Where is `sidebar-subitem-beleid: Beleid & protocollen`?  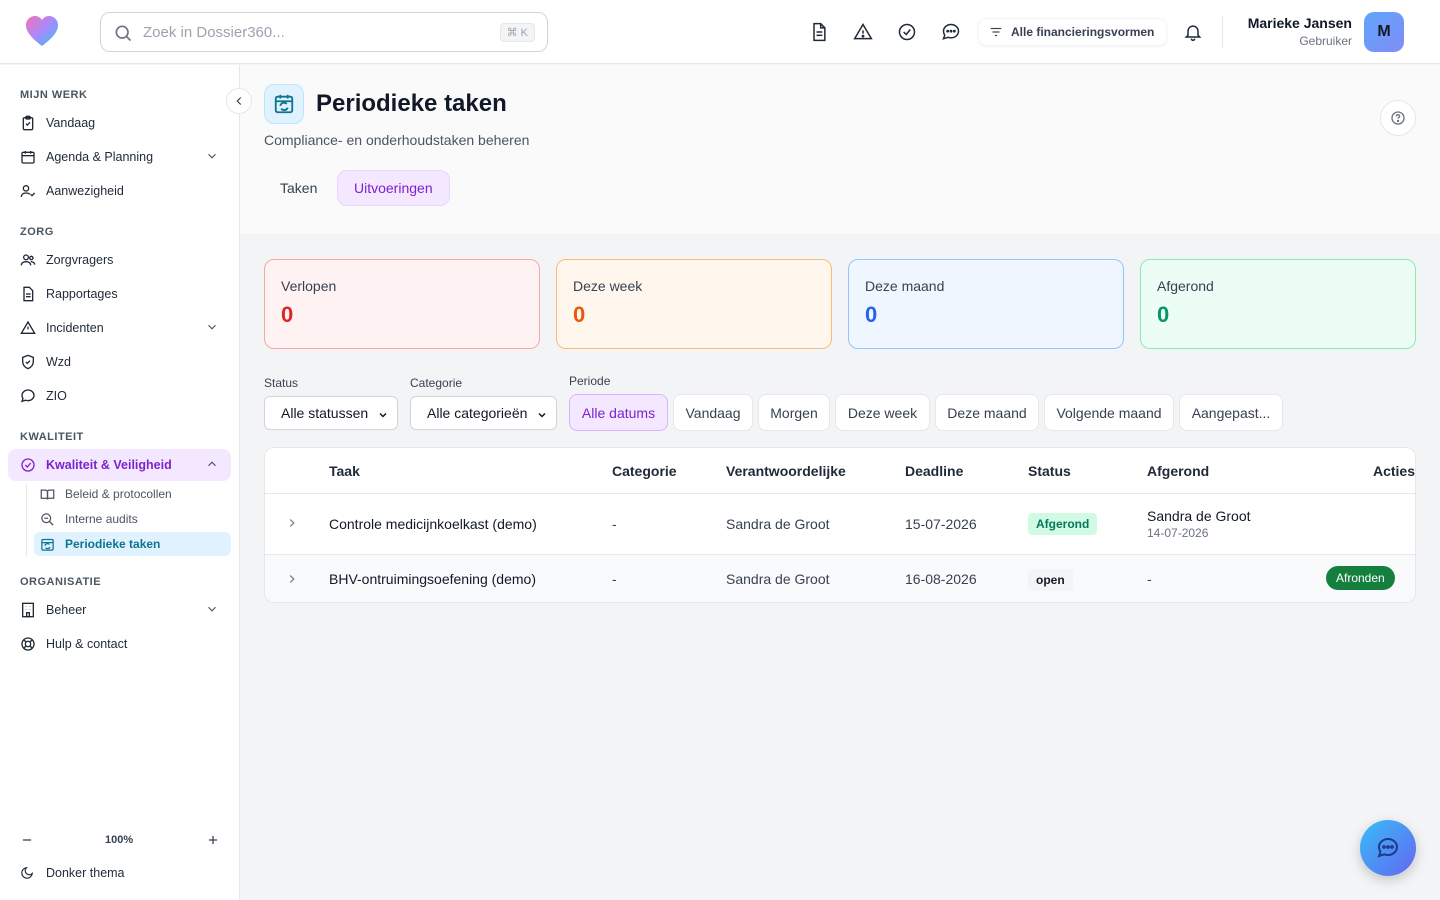
sidebar-subitem-beleid: Beleid & protocollen is located at coordinates (132, 494).